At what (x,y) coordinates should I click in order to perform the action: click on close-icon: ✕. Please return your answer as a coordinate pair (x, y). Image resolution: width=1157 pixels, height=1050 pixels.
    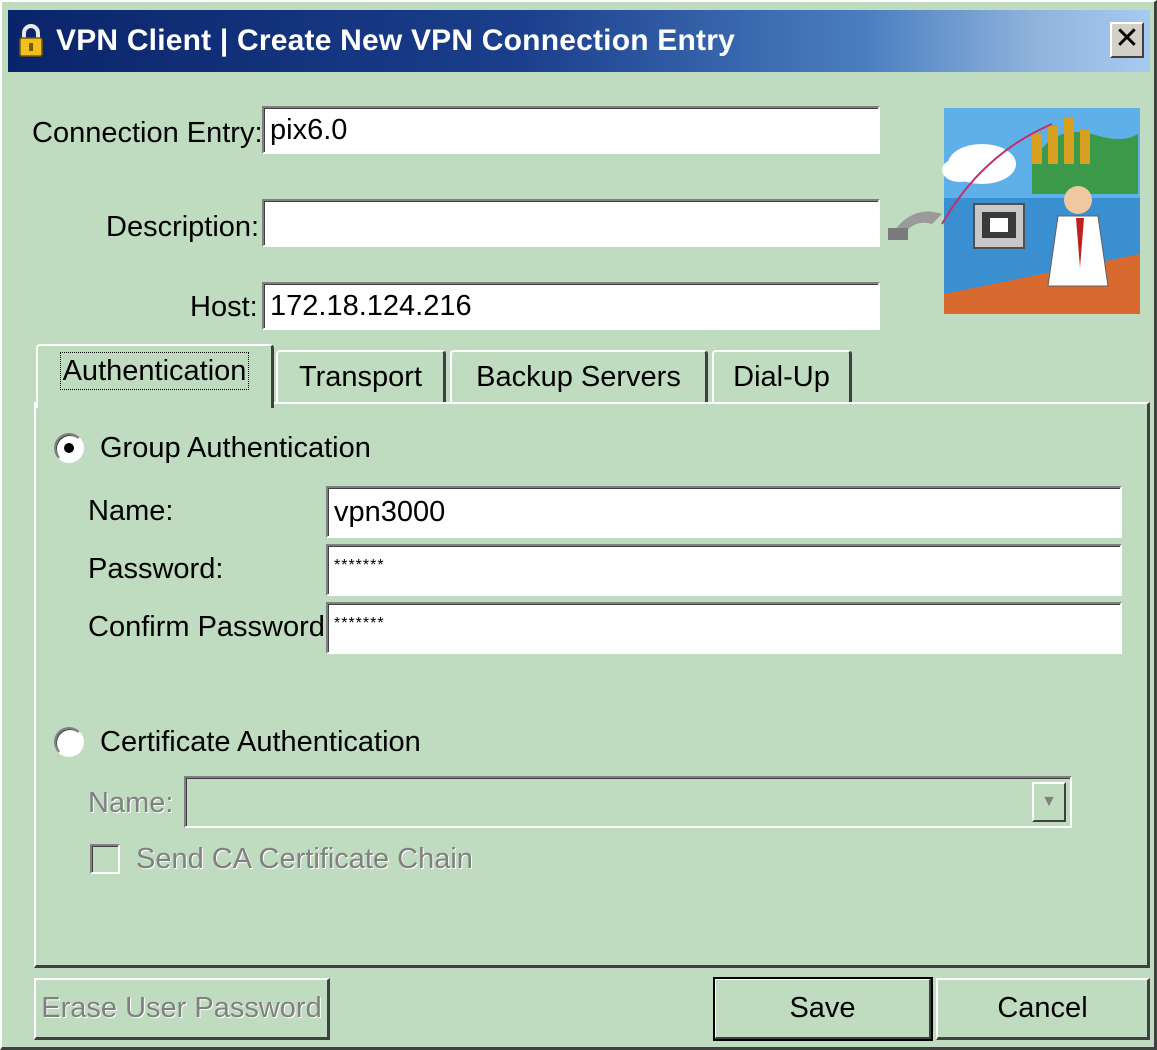
    Looking at the image, I should click on (1127, 38).